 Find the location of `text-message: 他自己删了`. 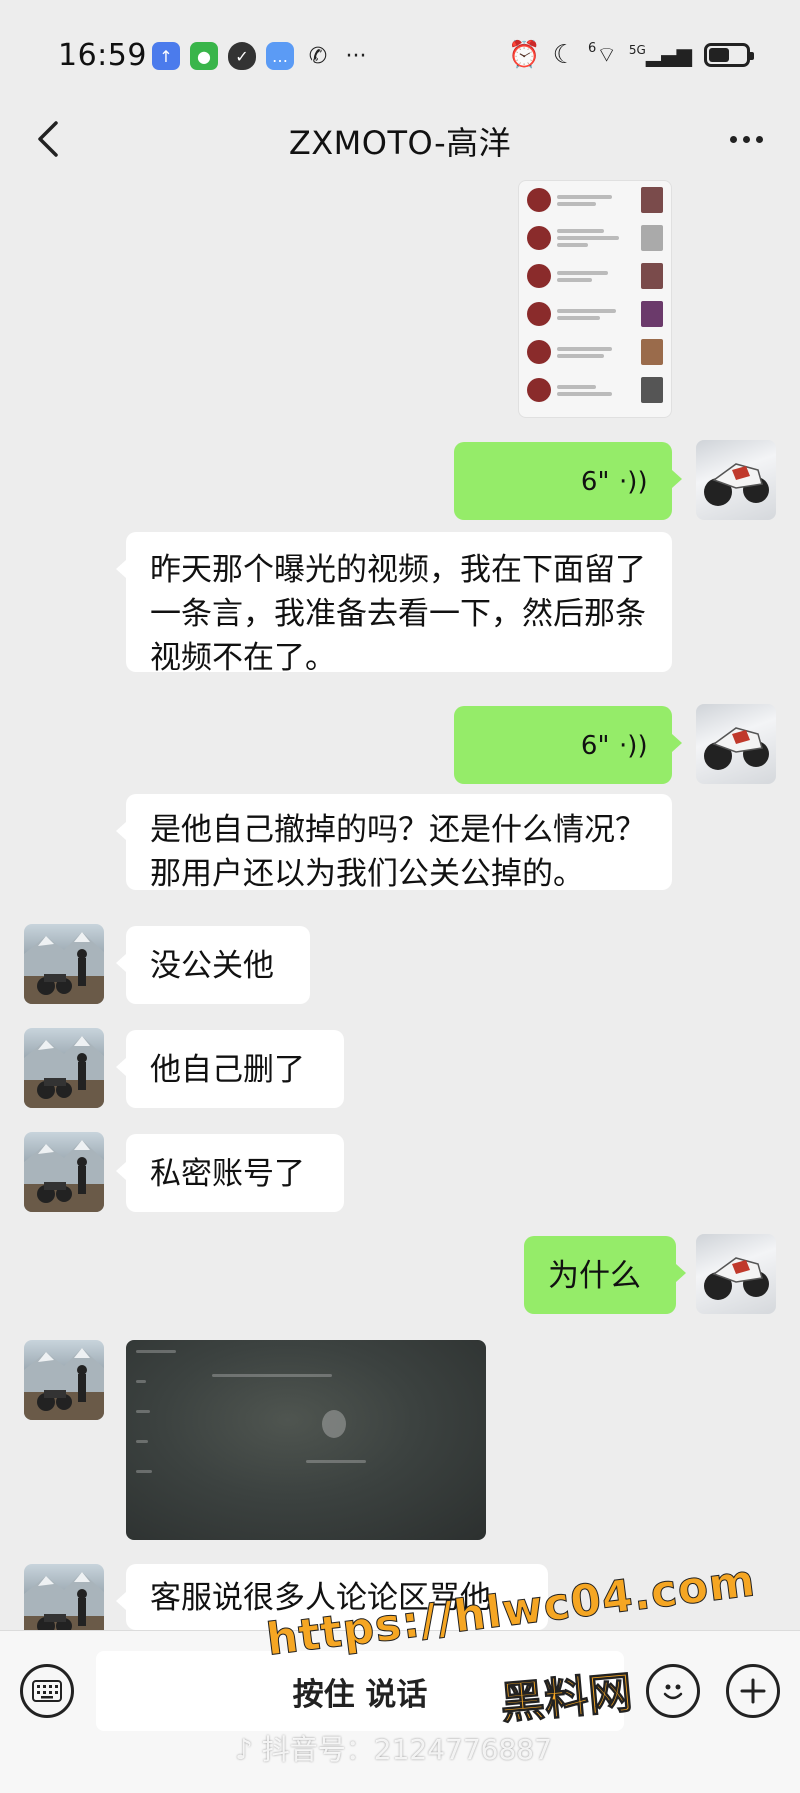

text-message: 他自己删了 is located at coordinates (230, 1069).